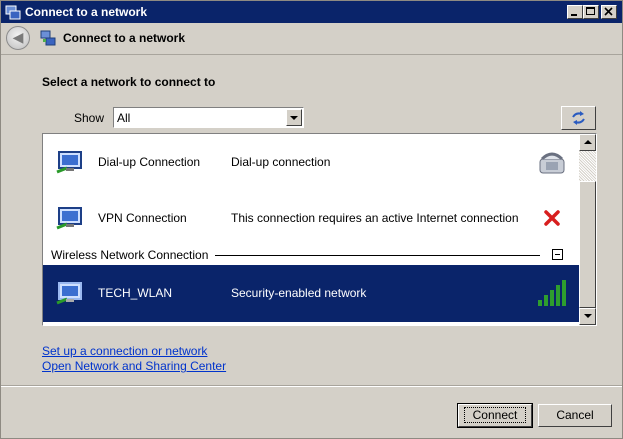 This screenshot has height=439, width=623. Describe the element at coordinates (208, 117) in the screenshot. I see `show-filter-select: All` at that location.